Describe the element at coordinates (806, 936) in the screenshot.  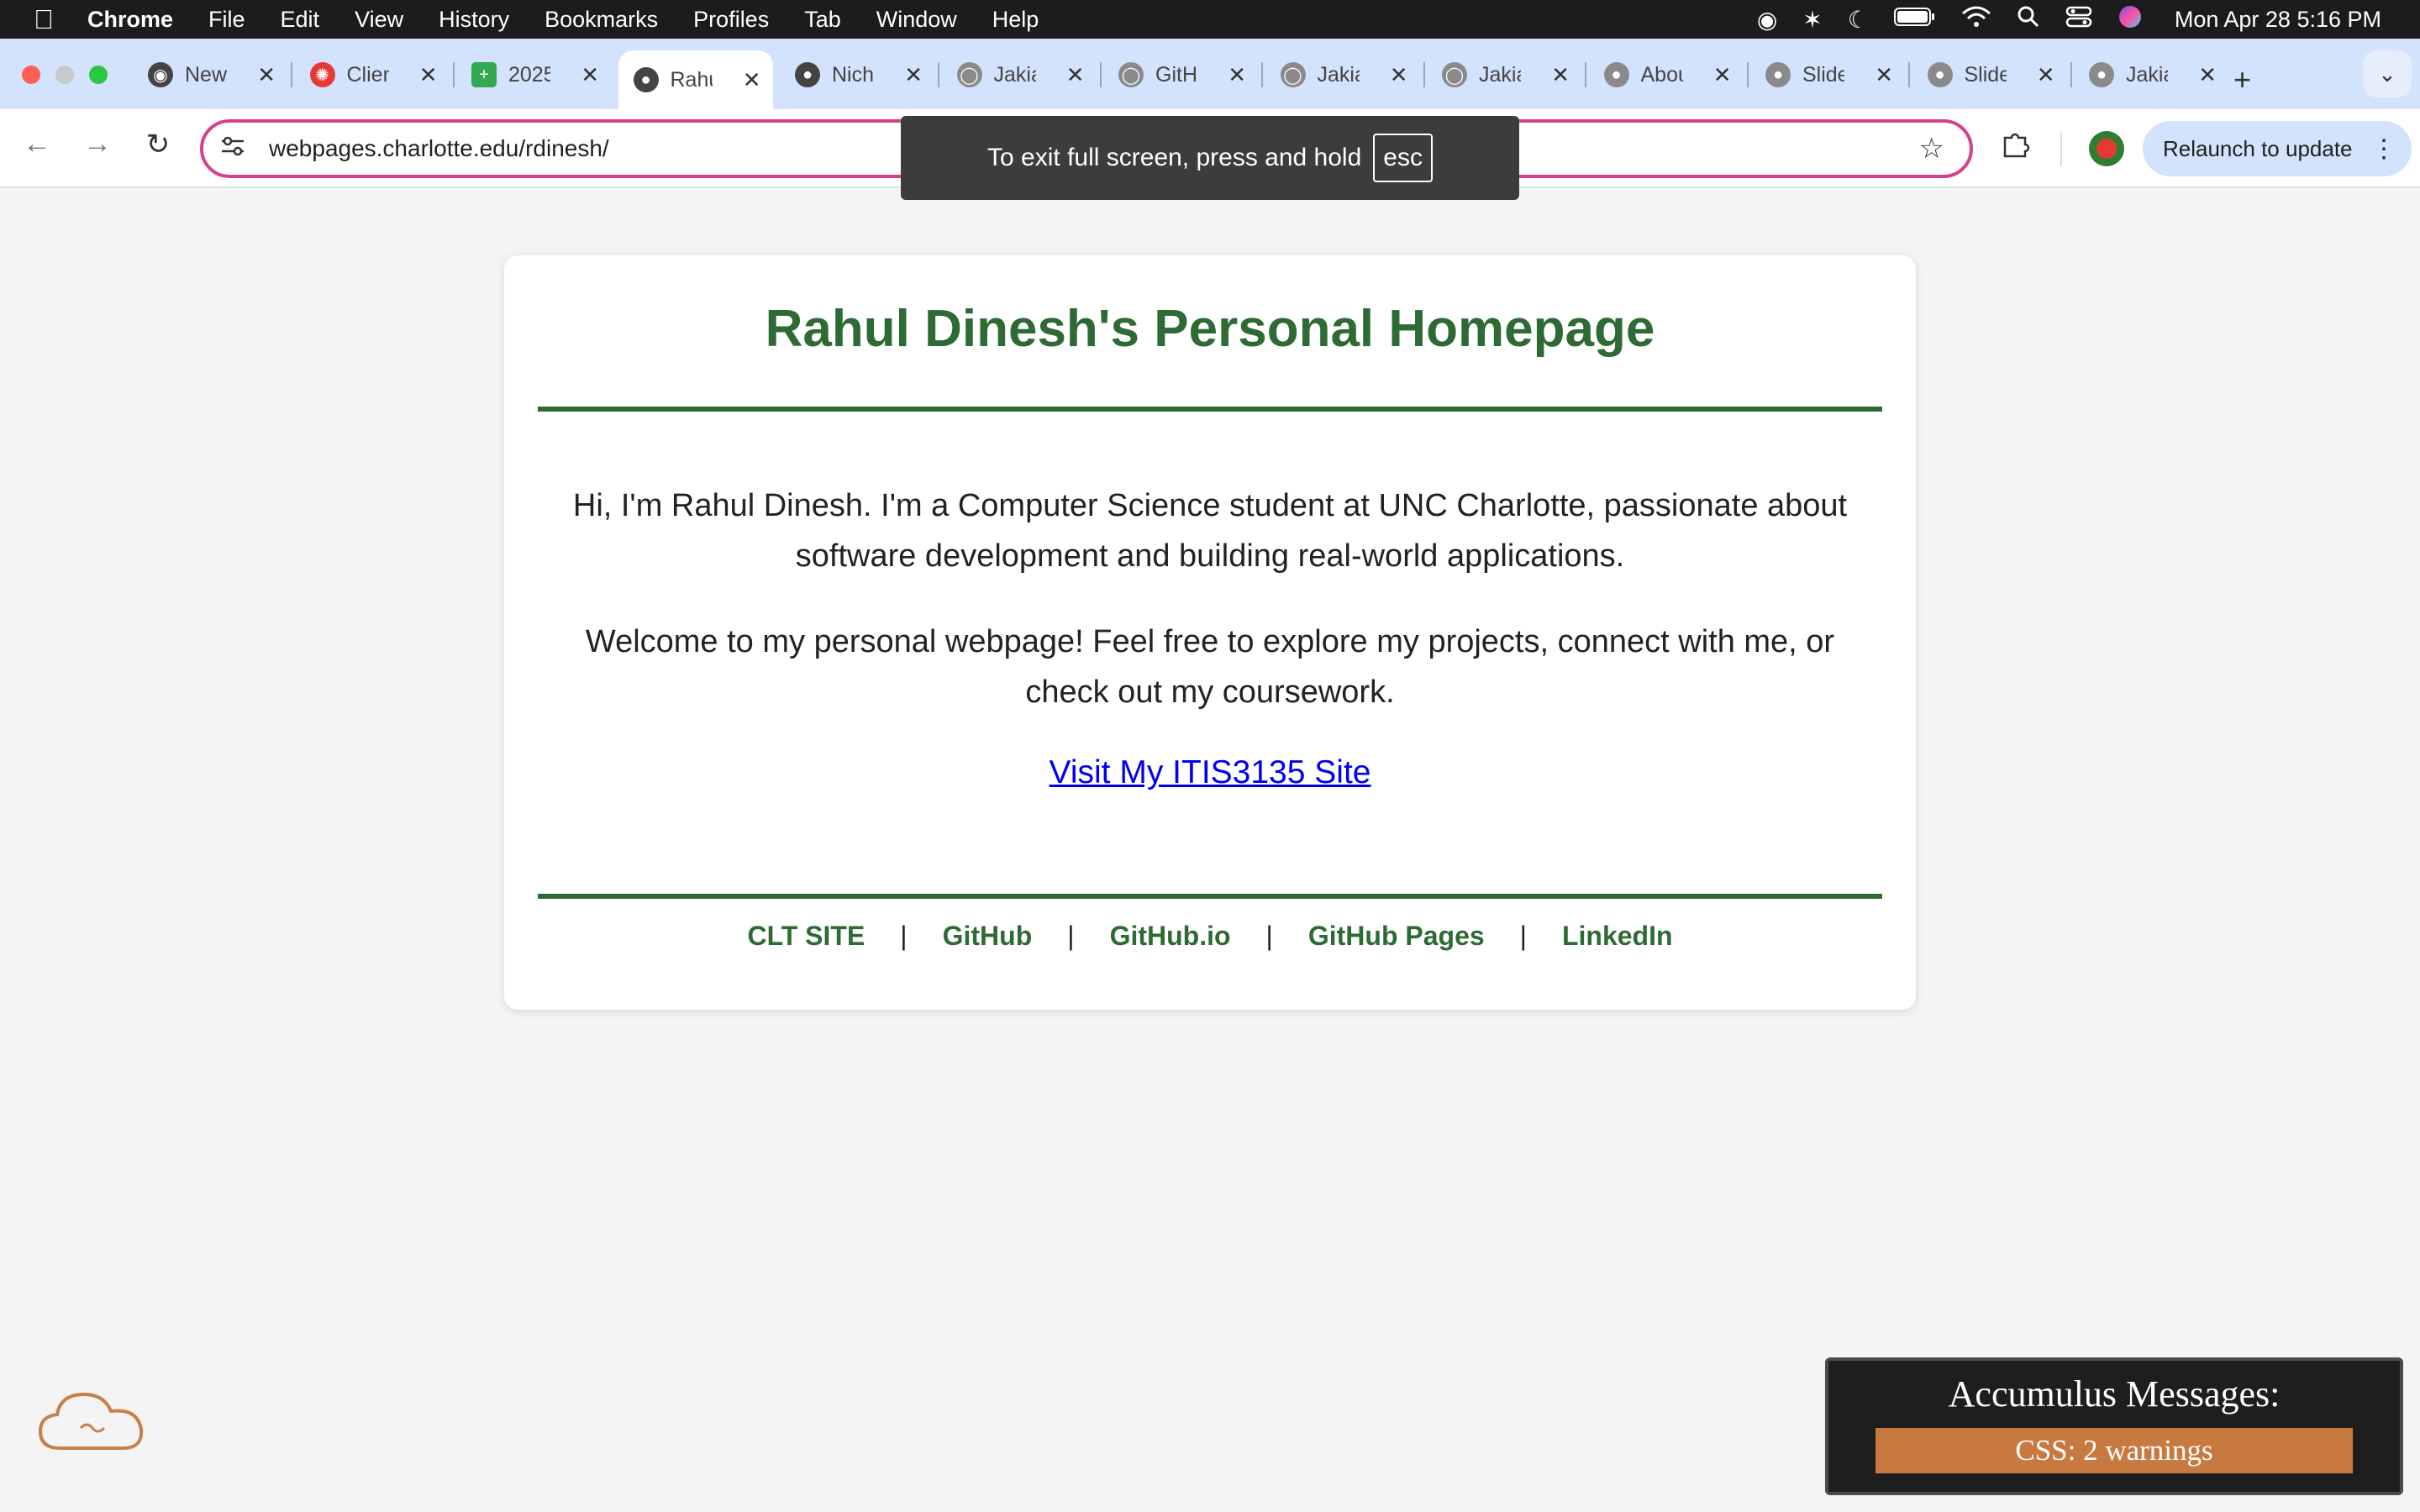
I see `footer-link-clt-site: CLT SITE` at that location.